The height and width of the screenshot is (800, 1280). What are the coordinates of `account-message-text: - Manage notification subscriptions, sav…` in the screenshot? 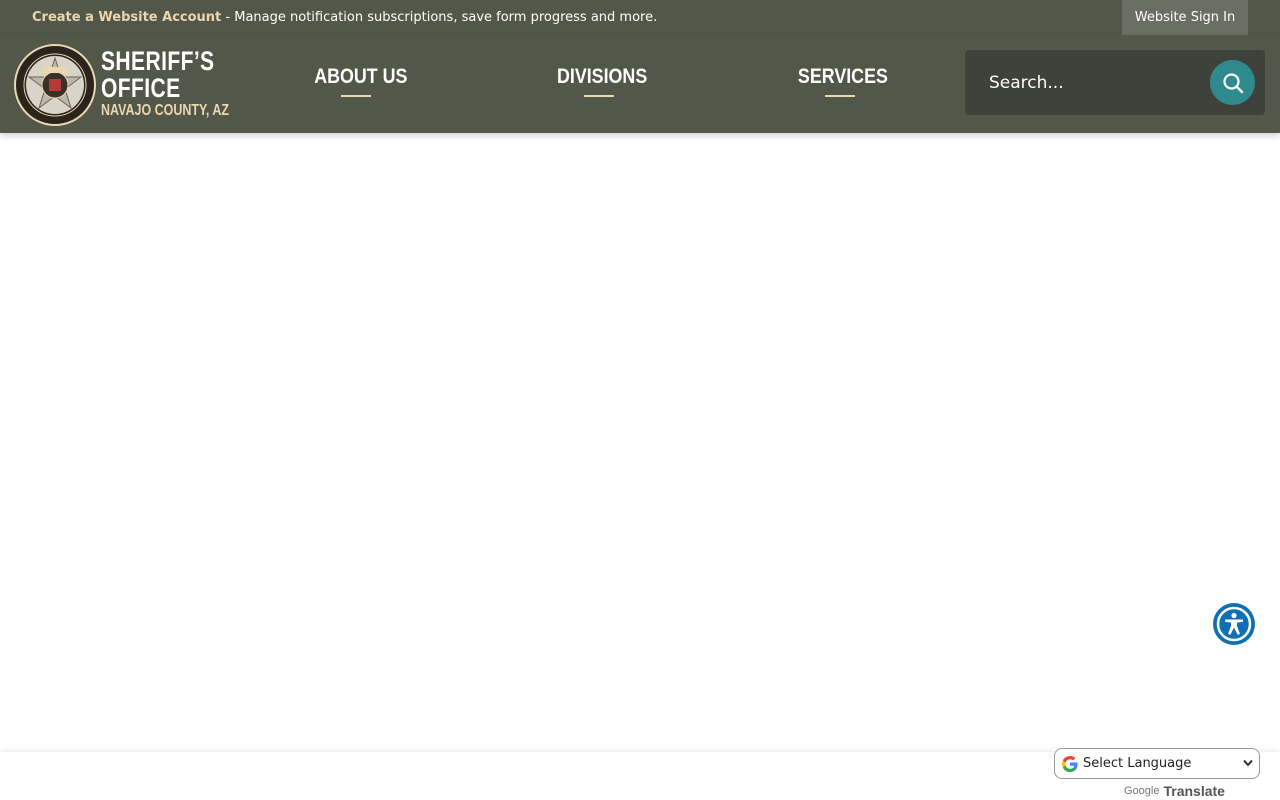 It's located at (439, 17).